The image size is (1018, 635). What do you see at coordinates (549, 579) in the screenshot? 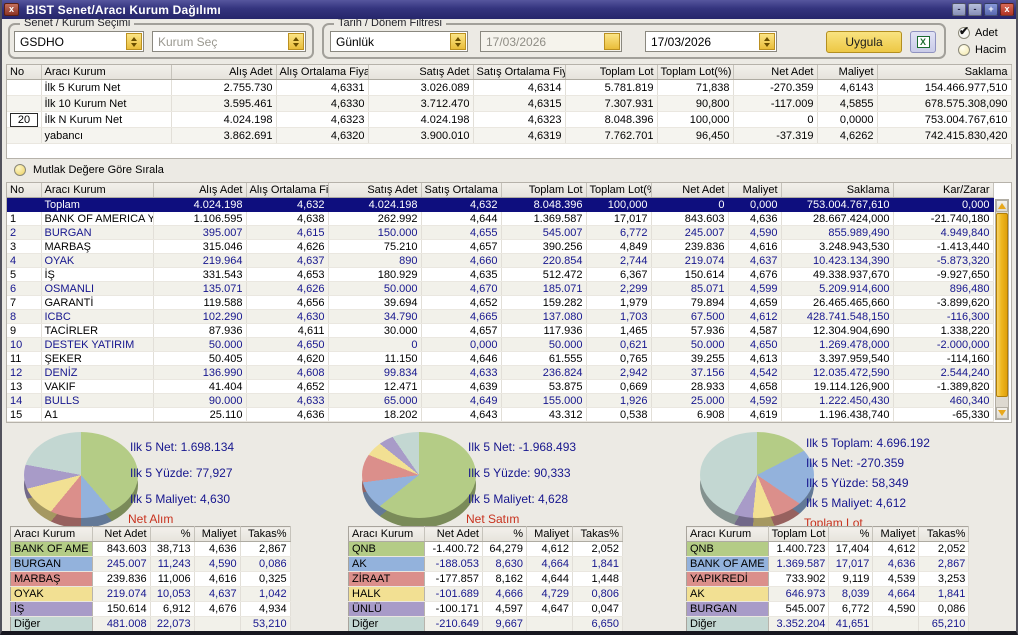
I see `table-cell: 4,644` at bounding box center [549, 579].